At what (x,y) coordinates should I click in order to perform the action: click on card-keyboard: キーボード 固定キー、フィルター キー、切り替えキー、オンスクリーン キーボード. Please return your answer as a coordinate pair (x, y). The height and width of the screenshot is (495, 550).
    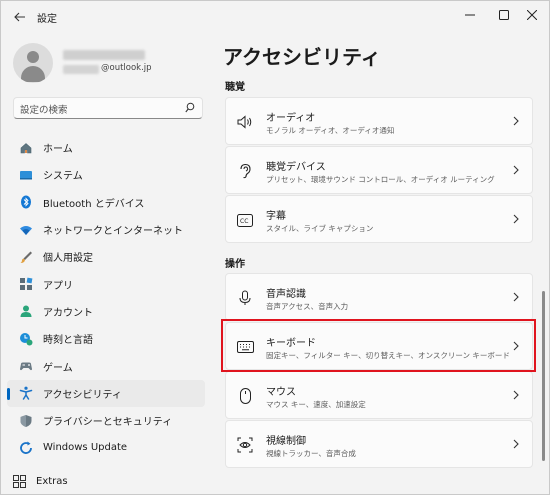
    Looking at the image, I should click on (379, 346).